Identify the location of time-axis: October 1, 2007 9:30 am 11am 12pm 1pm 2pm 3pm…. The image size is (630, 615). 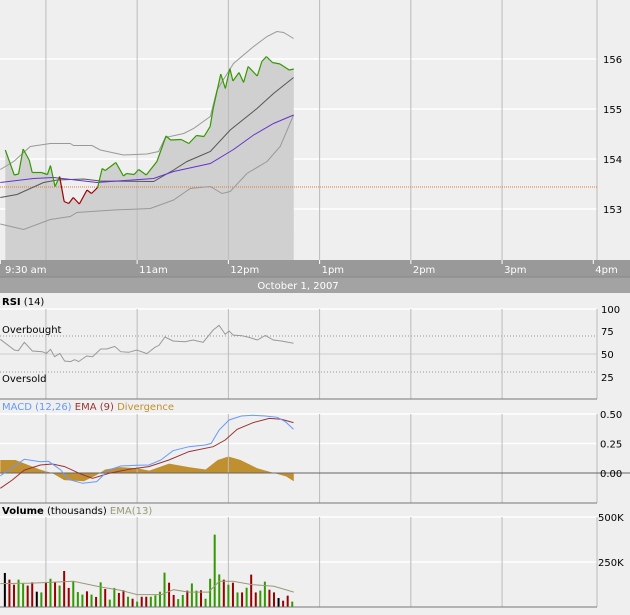
(315, 276).